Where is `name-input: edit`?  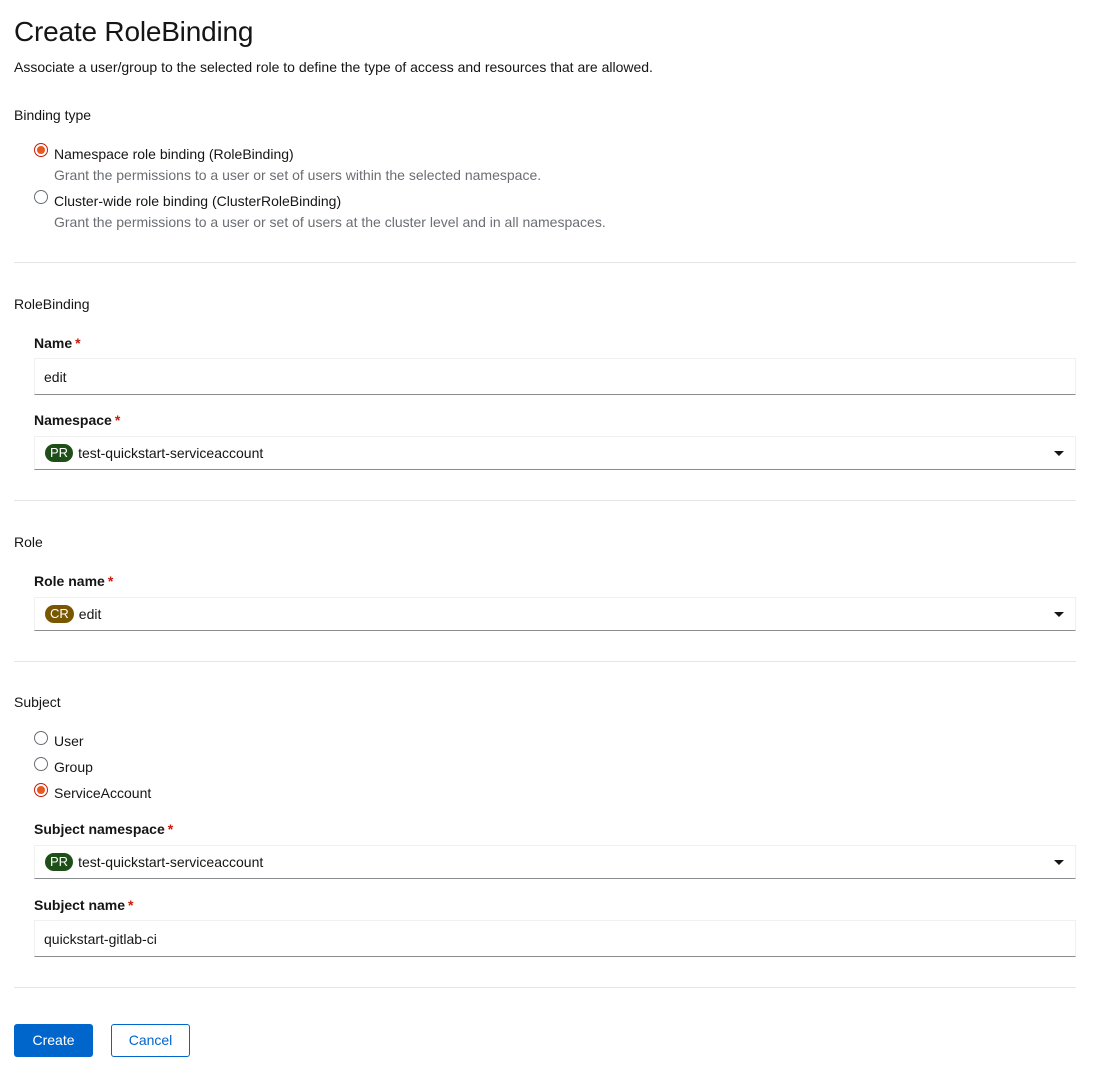
name-input: edit is located at coordinates (555, 376).